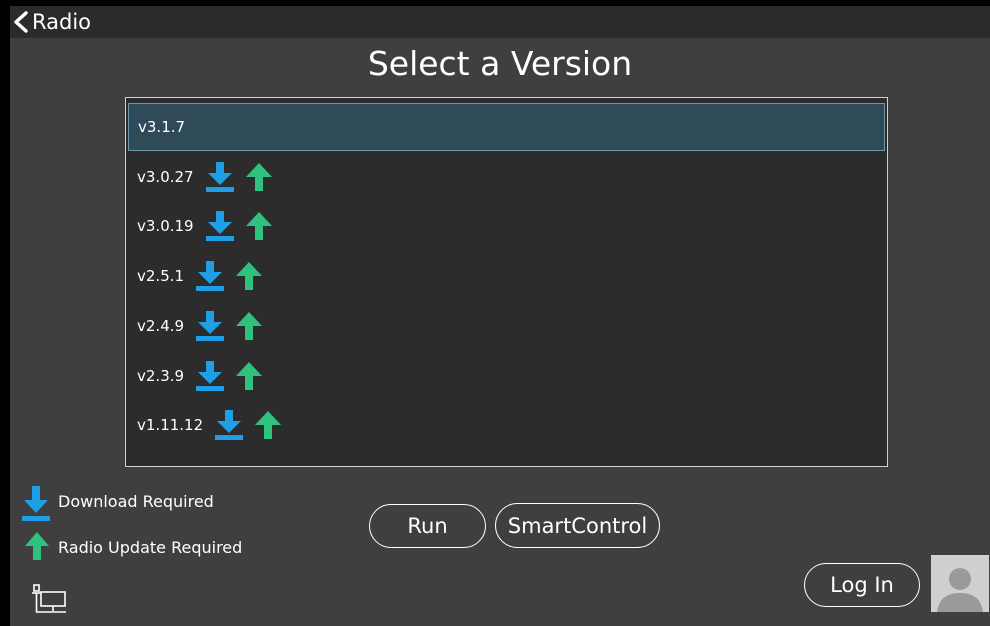  What do you see at coordinates (506, 376) in the screenshot?
I see `version-row: v2.3.9` at bounding box center [506, 376].